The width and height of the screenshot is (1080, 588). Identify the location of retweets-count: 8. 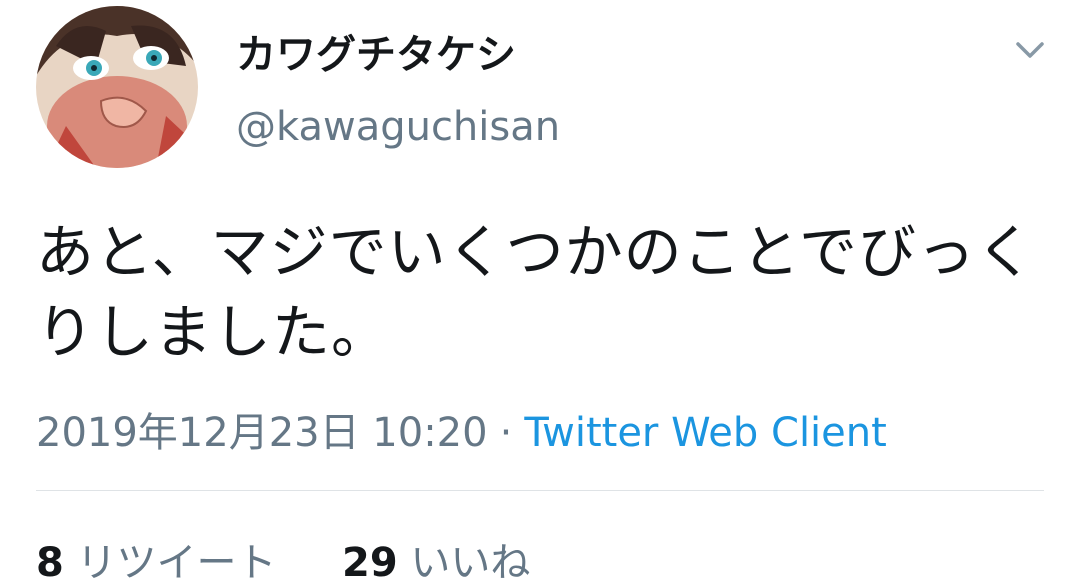
(50, 563).